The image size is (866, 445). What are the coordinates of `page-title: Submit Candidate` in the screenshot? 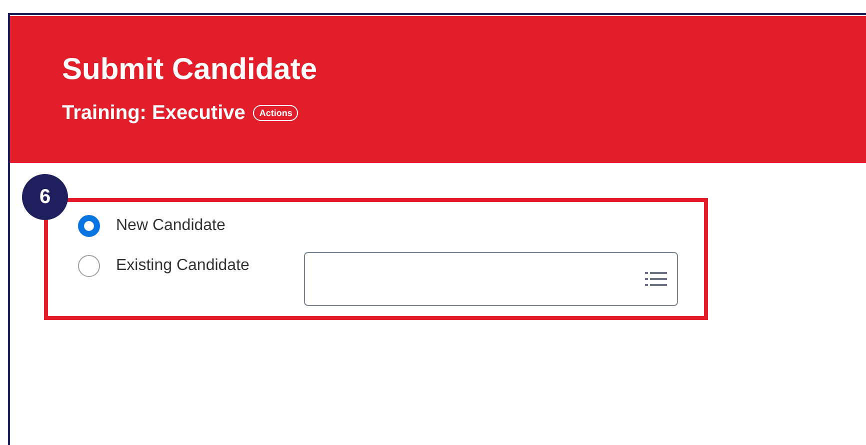 It's located at (190, 70).